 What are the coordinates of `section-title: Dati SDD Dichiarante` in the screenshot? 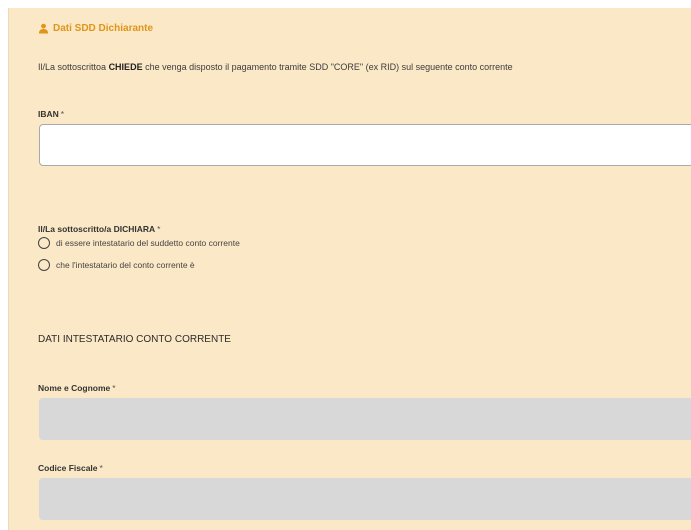 It's located at (103, 28).